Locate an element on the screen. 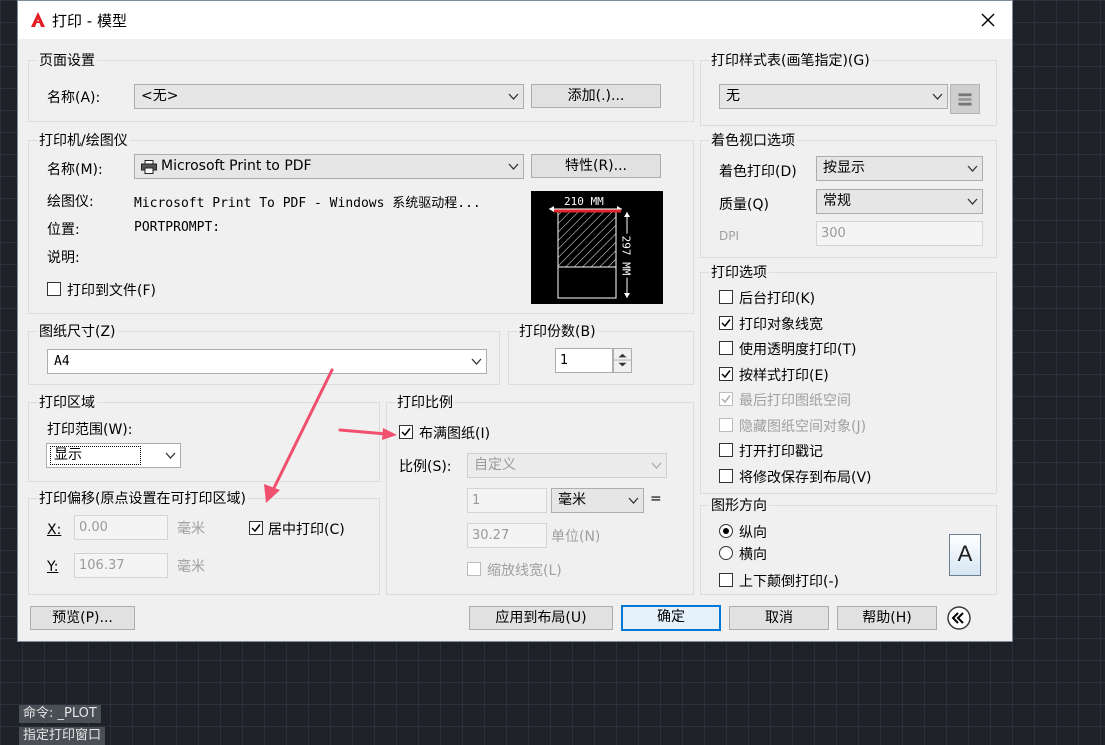 The height and width of the screenshot is (745, 1105). shaded-viewport-heading: 着色视口选项 is located at coordinates (753, 140).